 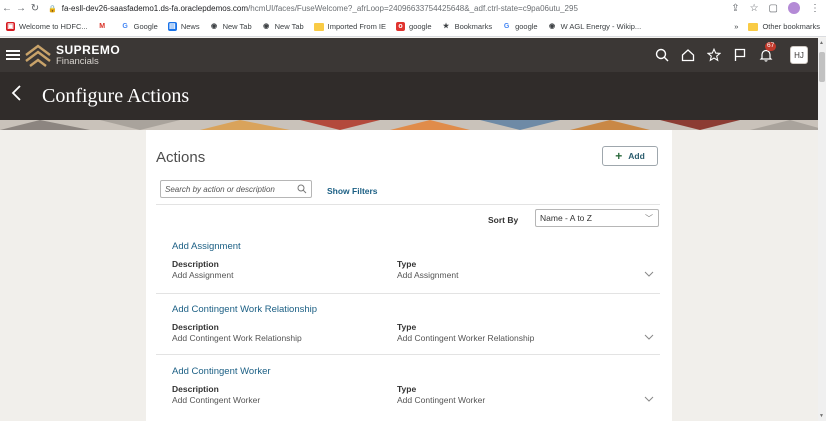 What do you see at coordinates (18, 96) in the screenshot?
I see `back-chevron-icon` at bounding box center [18, 96].